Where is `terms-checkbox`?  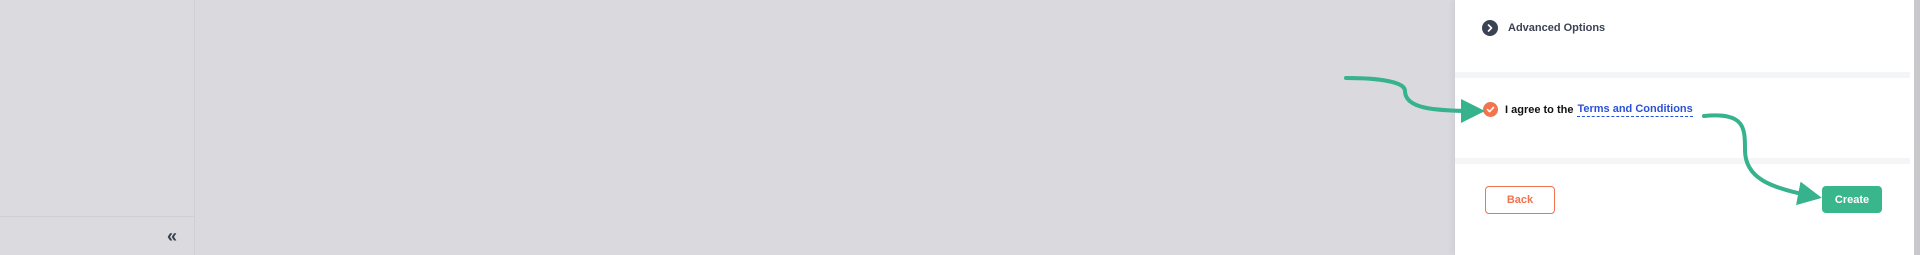
terms-checkbox is located at coordinates (1490, 109).